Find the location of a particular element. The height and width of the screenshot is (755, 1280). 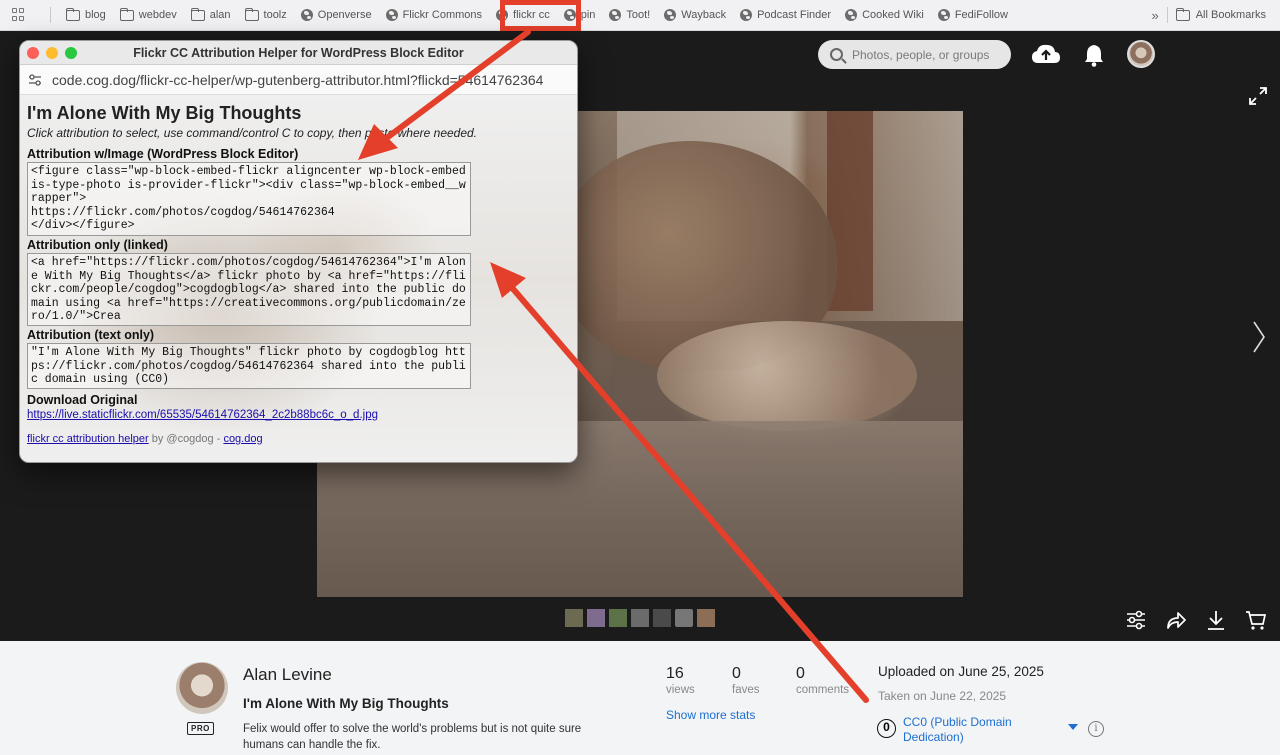

all-bookmarks-button: All Bookmarks is located at coordinates (1220, 14).